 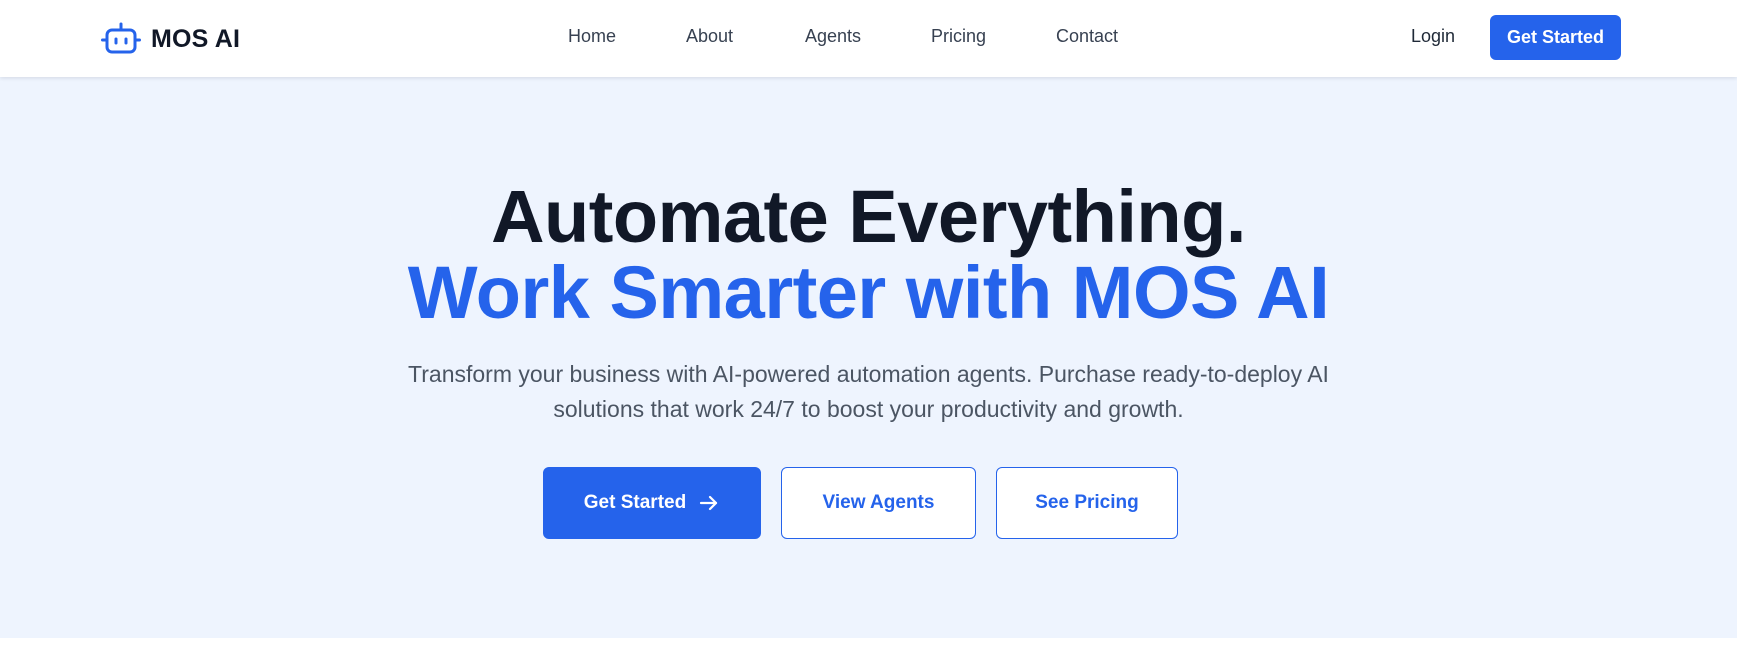 I want to click on hero-get-started-button: Get Started, so click(x=652, y=503).